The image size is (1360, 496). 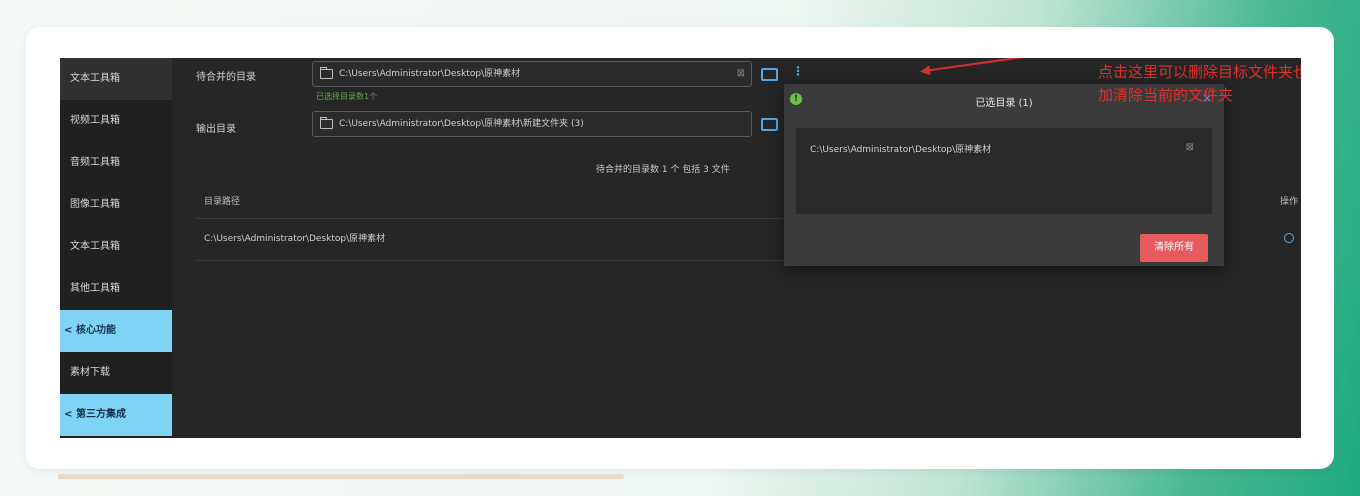 I want to click on delete-icon: ⊠, so click(x=1190, y=147).